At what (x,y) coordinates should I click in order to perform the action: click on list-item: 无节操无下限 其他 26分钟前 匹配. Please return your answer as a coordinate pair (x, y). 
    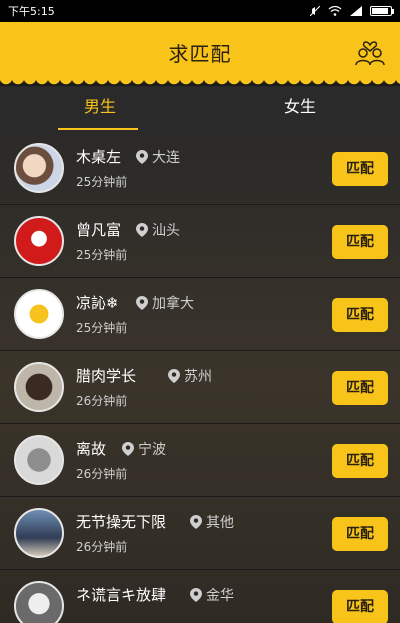
    Looking at the image, I should click on (200, 533).